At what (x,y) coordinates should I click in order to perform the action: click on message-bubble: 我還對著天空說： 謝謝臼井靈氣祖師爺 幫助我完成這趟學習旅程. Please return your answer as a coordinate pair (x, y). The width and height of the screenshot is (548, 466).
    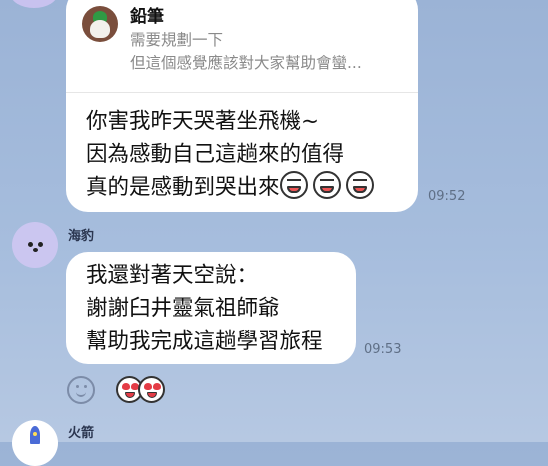
    Looking at the image, I should click on (211, 308).